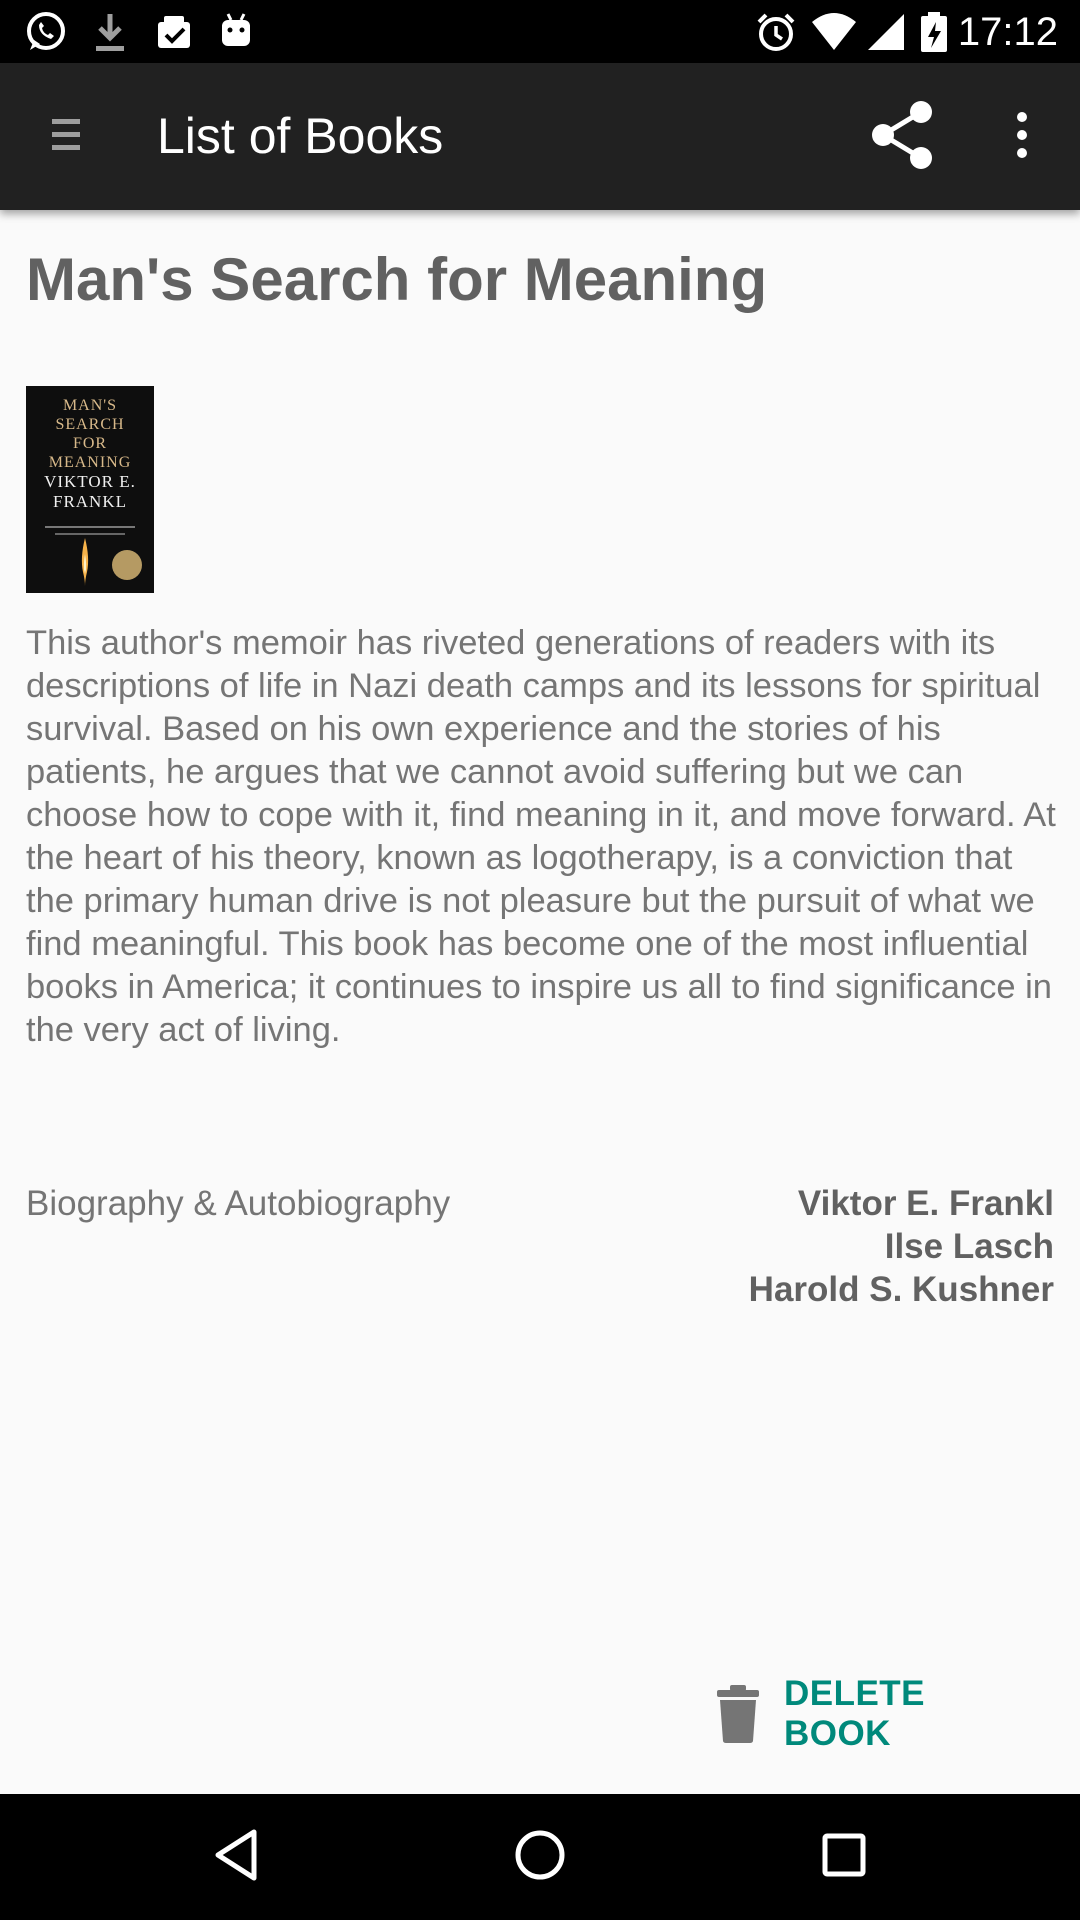 This screenshot has width=1080, height=1920. I want to click on cover-title-line: MAN'S, so click(90, 405).